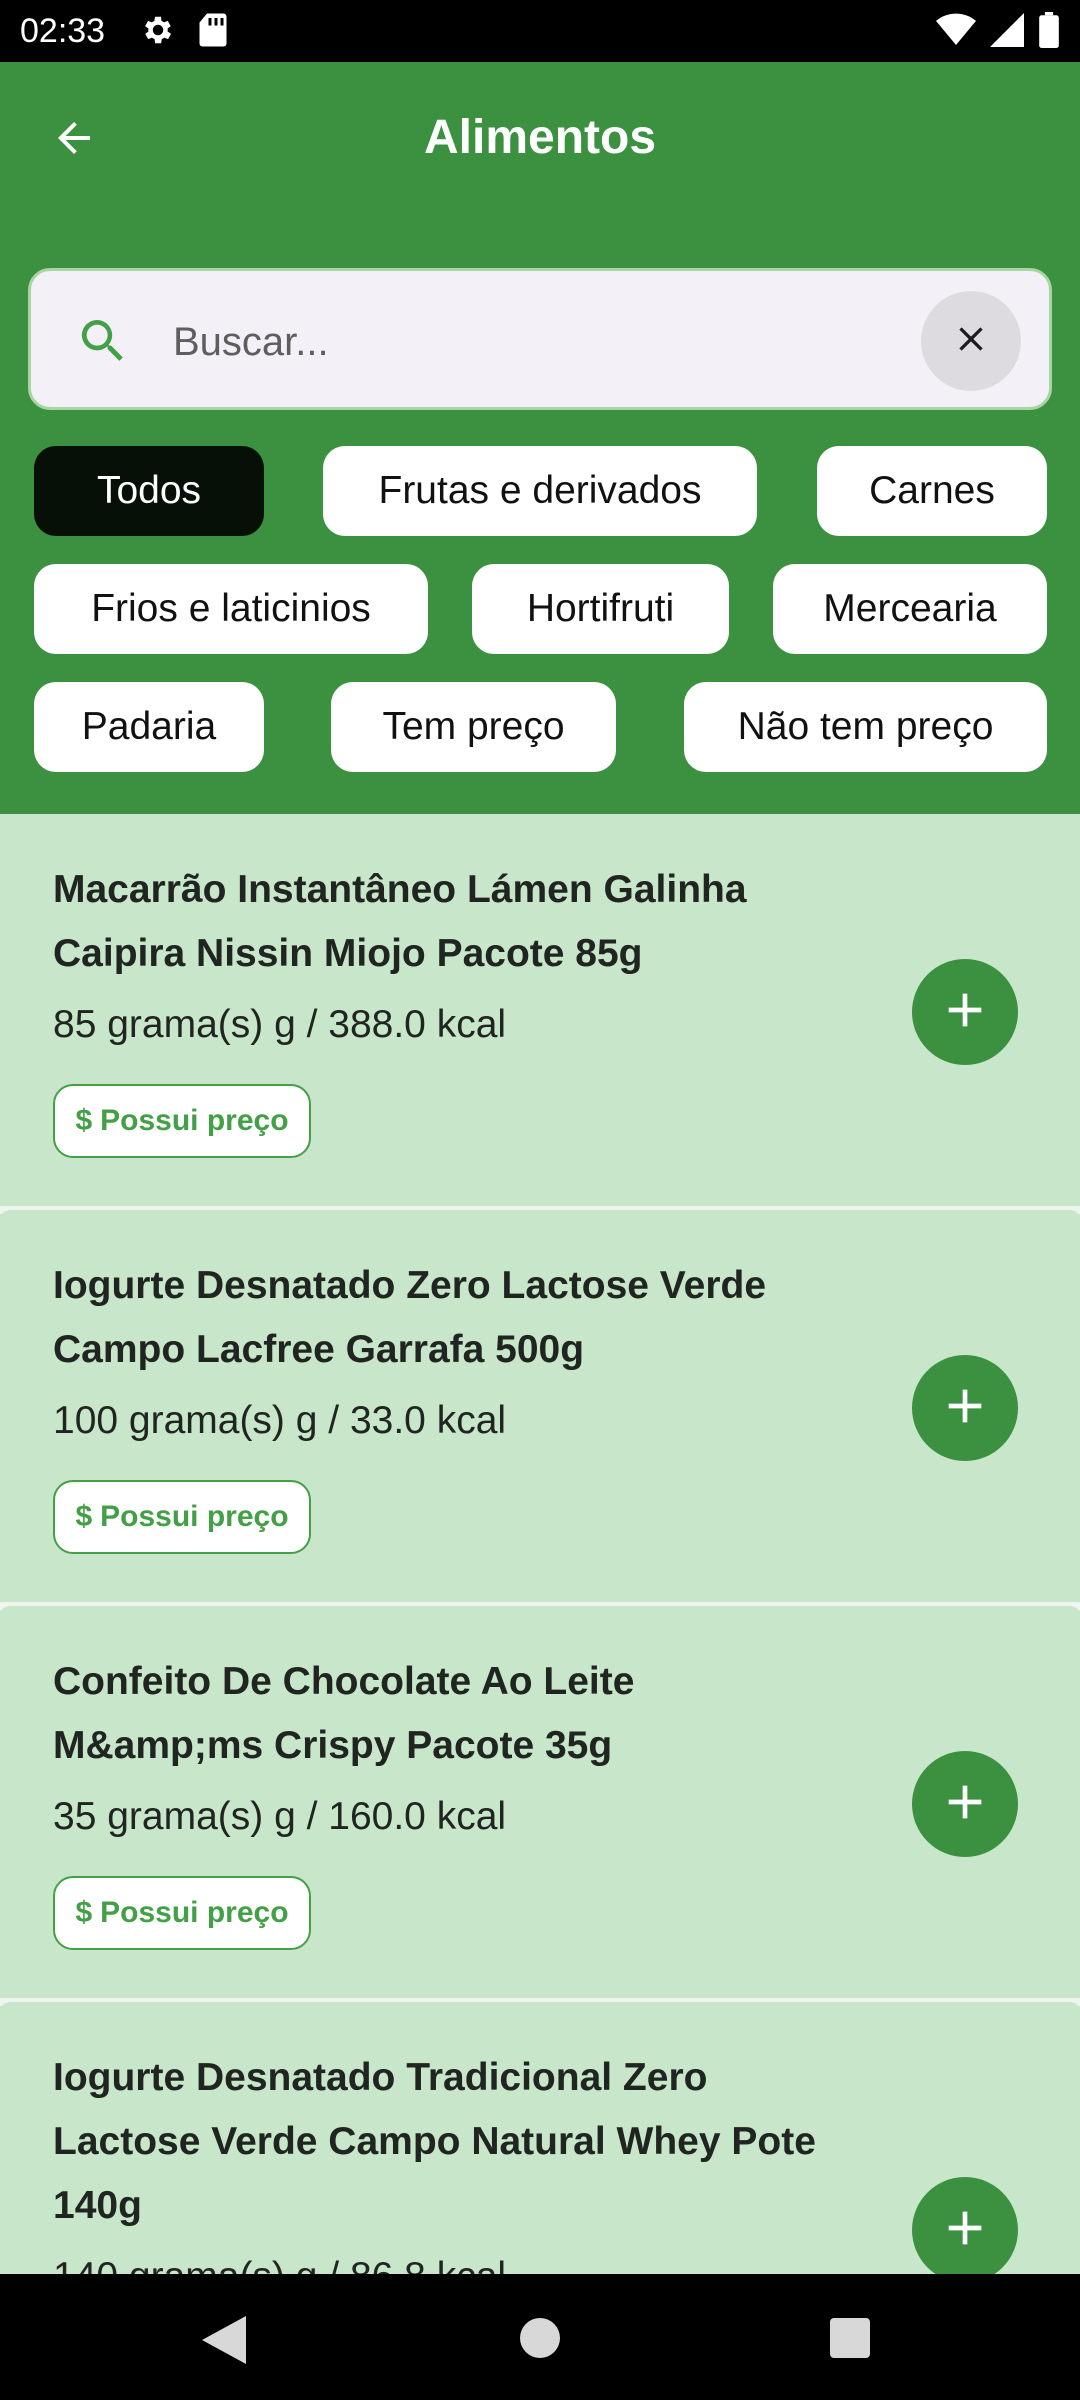  Describe the element at coordinates (540, 137) in the screenshot. I see `page-title: Alimentos` at that location.